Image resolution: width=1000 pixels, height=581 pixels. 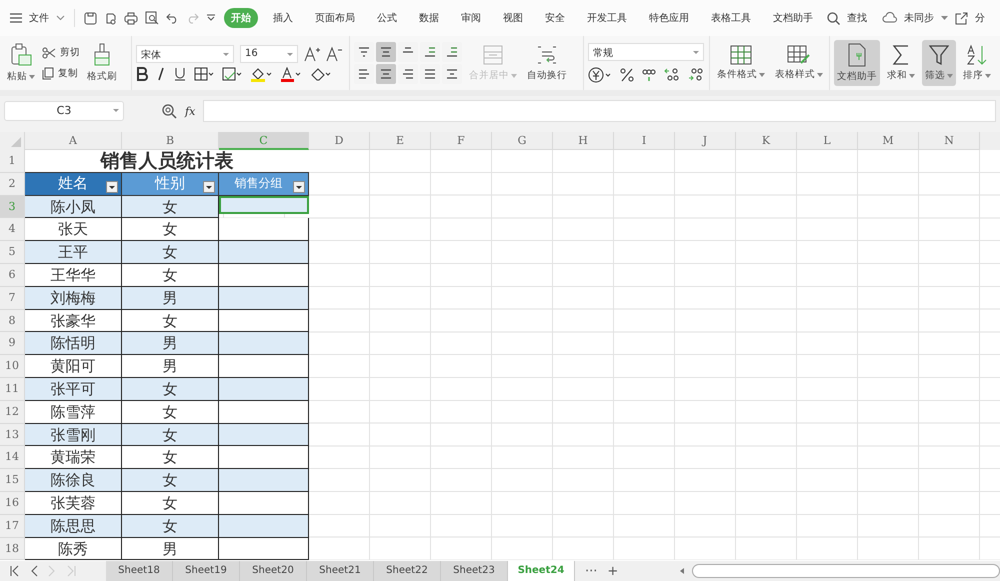 What do you see at coordinates (12, 549) in the screenshot?
I see `row-header: 18` at bounding box center [12, 549].